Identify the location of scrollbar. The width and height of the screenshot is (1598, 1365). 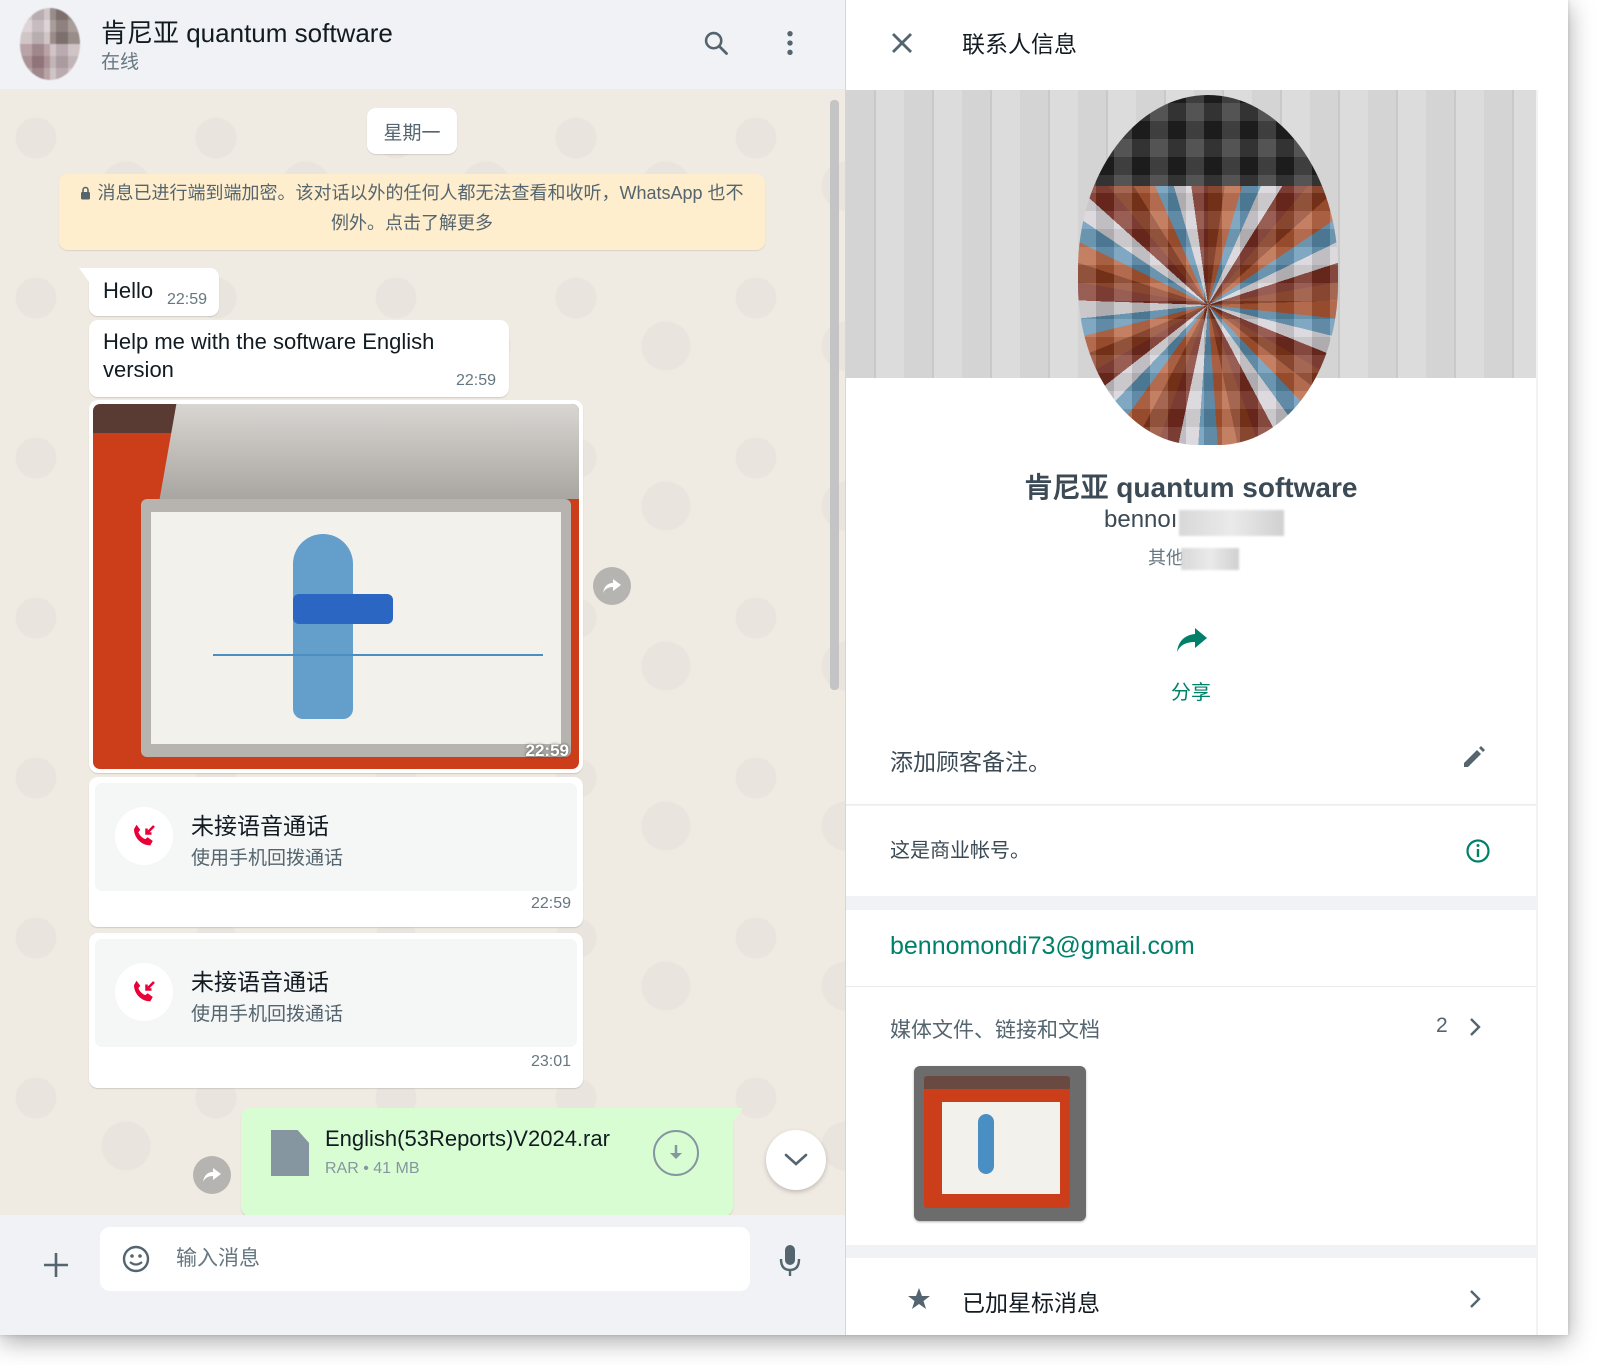
(834, 395).